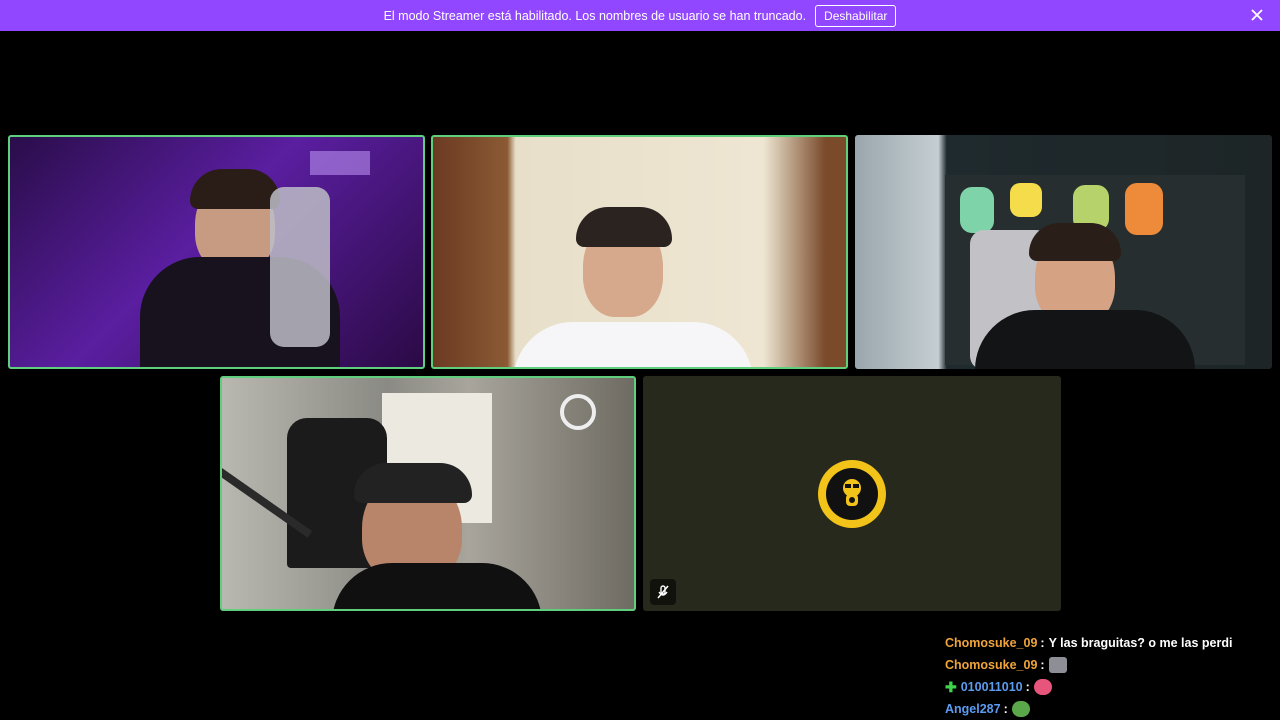 This screenshot has height=720, width=1280. Describe the element at coordinates (578, 412) in the screenshot. I see `ring-light` at that location.